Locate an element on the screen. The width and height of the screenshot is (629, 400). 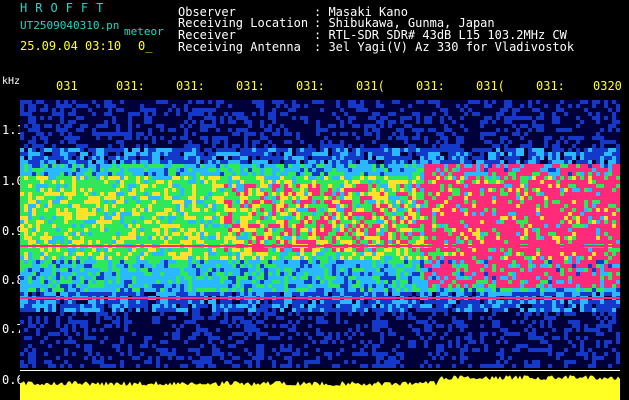
capture-datetime-tail: 0_ is located at coordinates (145, 46).